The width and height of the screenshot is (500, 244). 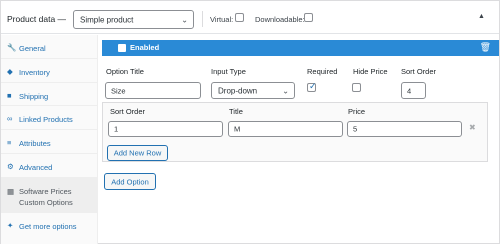 I want to click on add-option-label: Add Option, so click(x=130, y=181).